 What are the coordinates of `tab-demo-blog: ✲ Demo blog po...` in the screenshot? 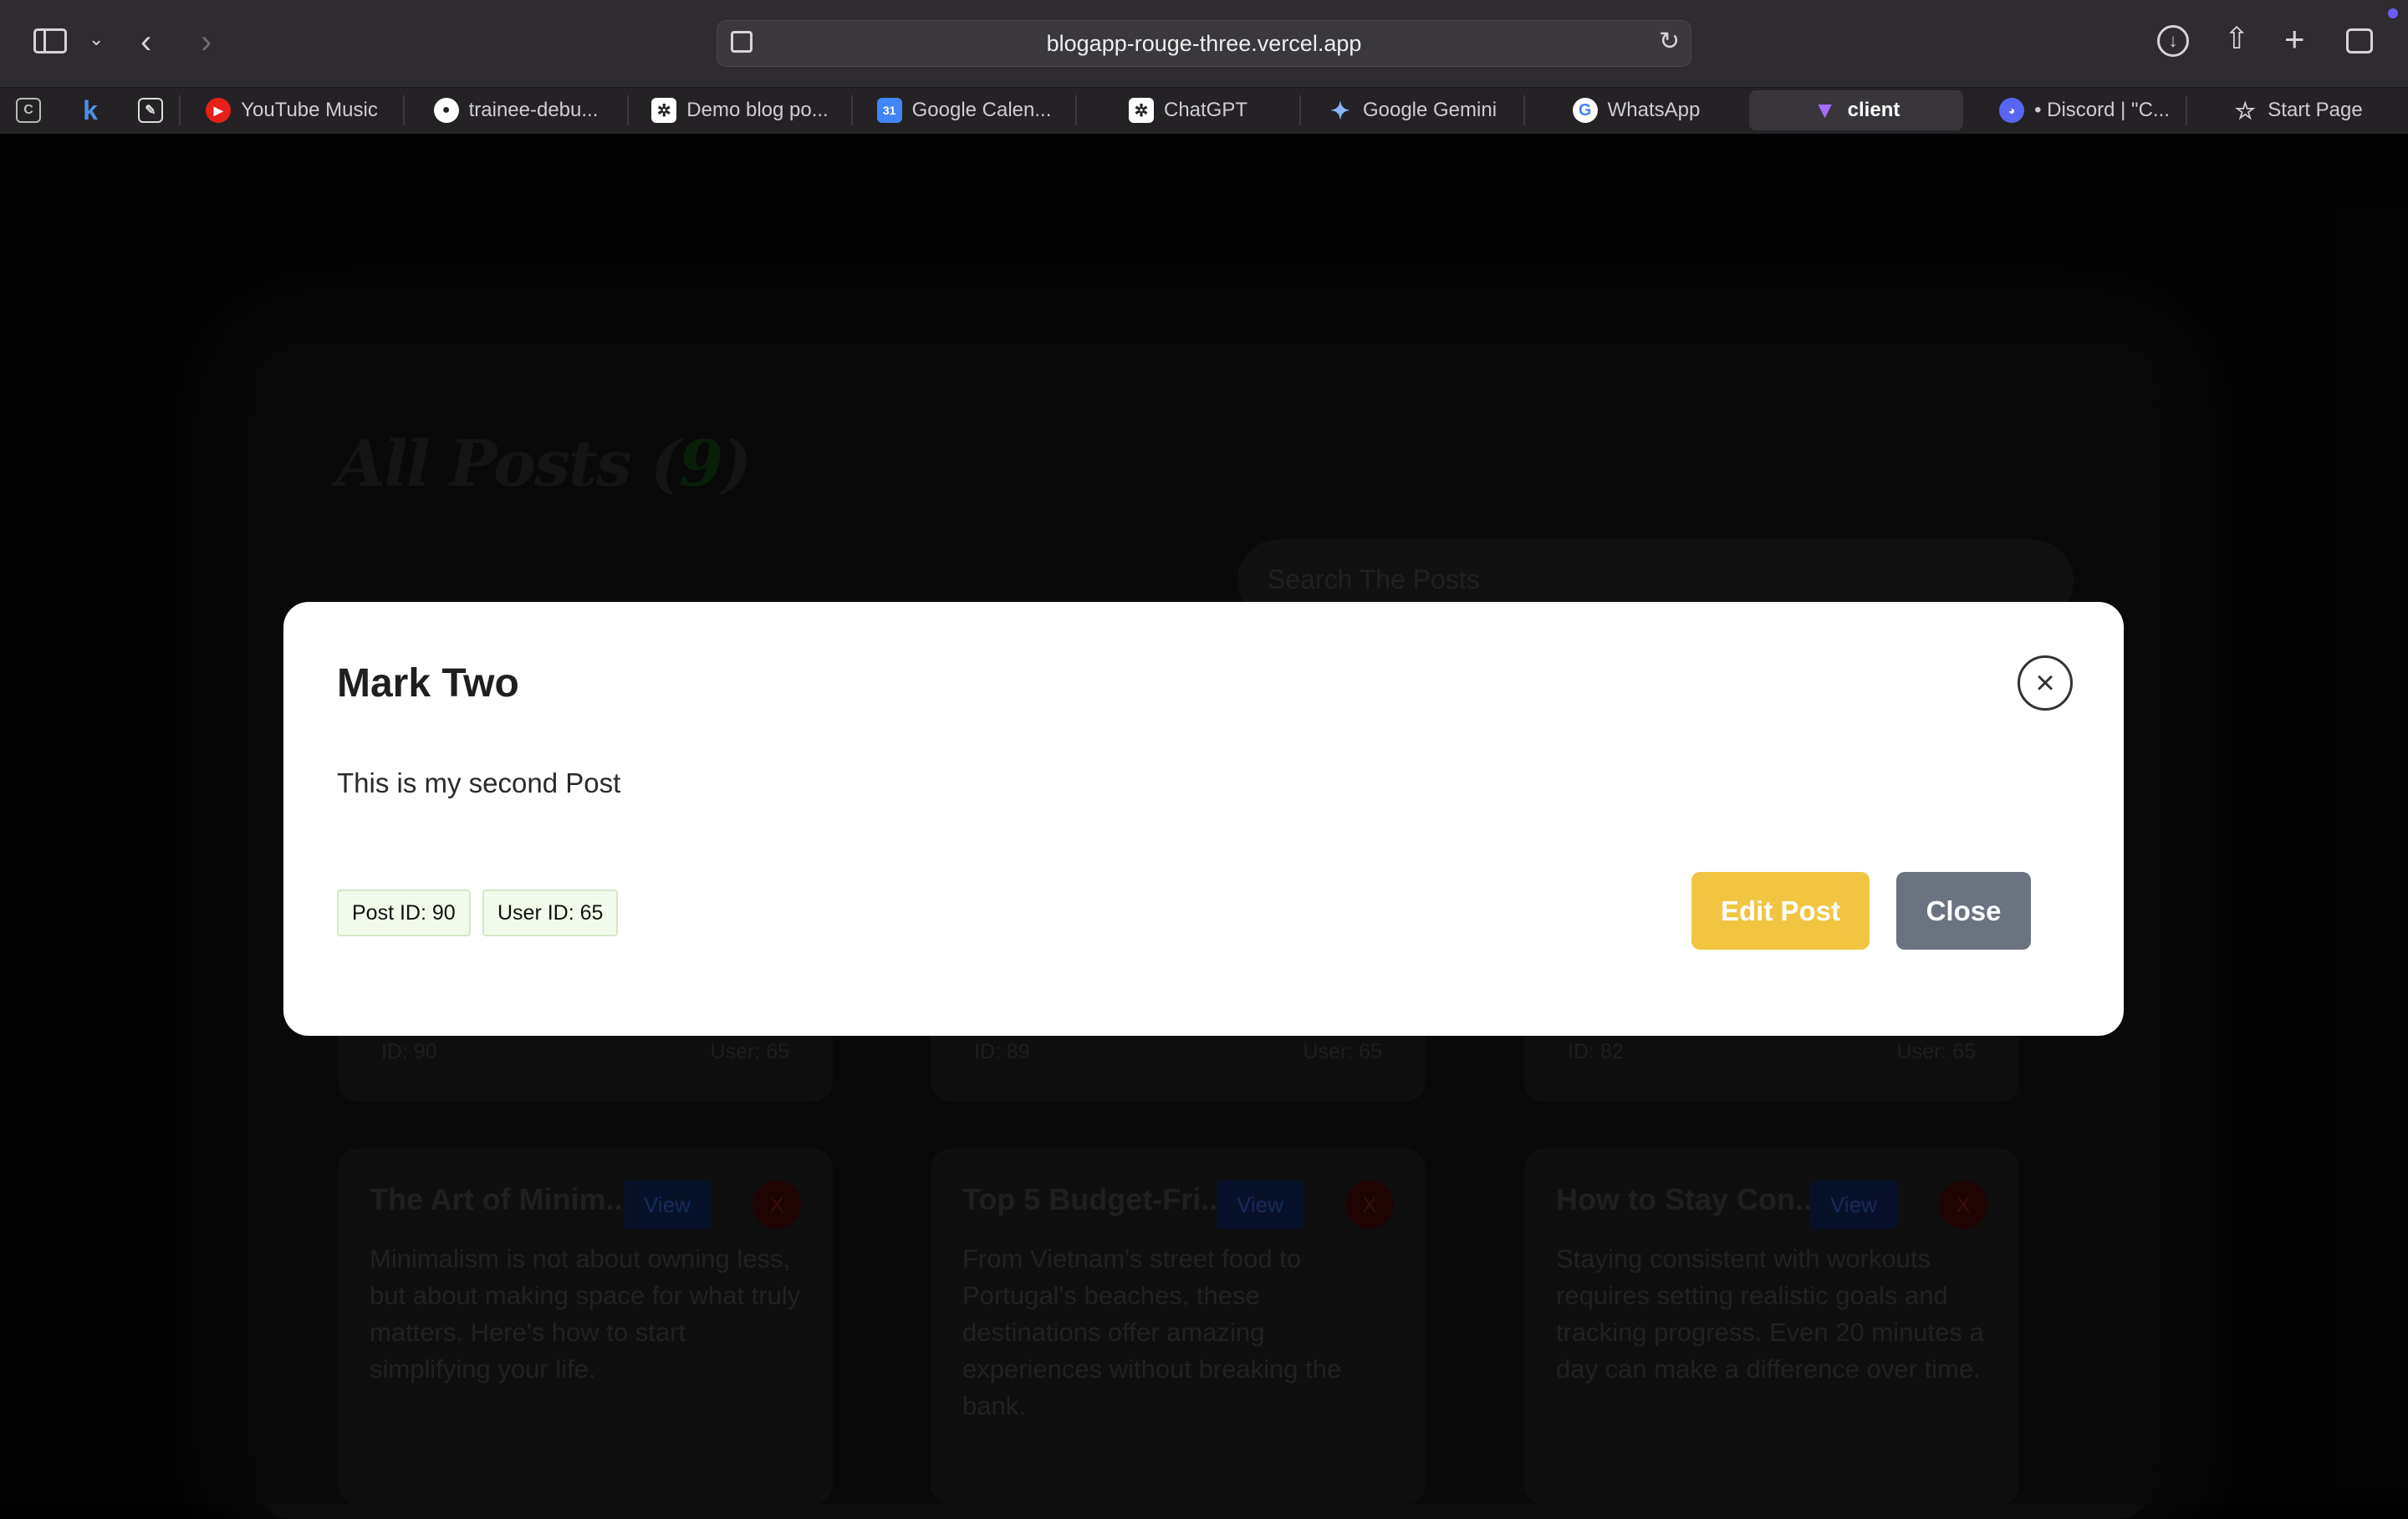 It's located at (740, 110).